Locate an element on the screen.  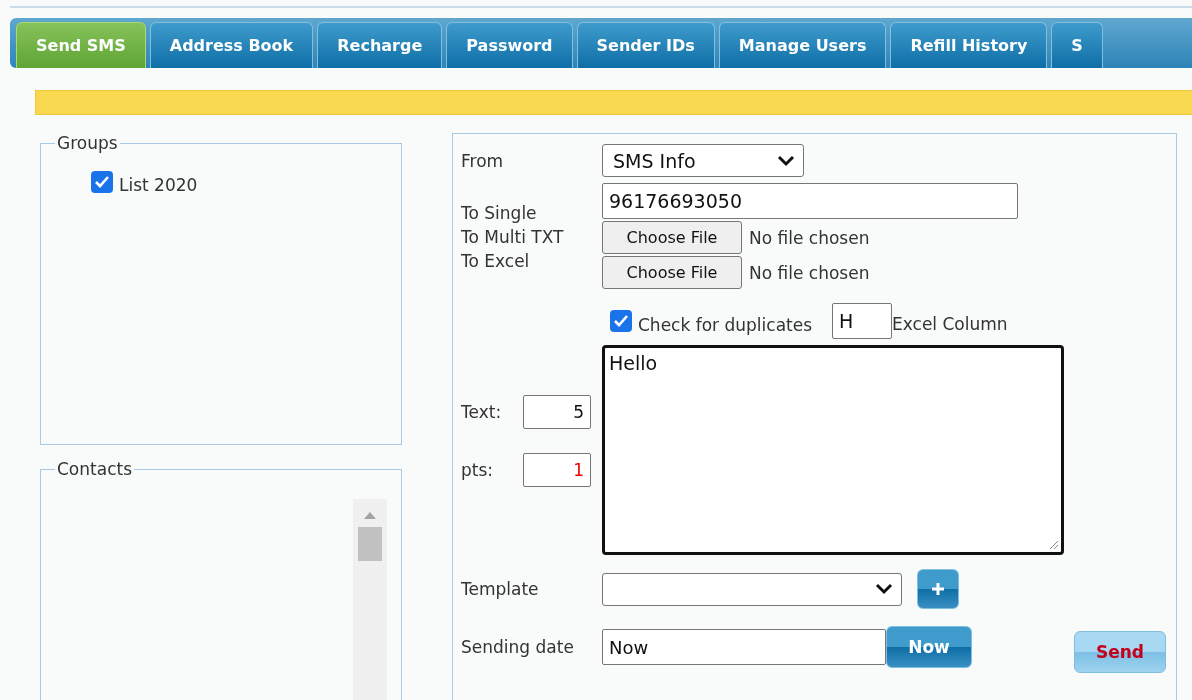
tab: Refill History is located at coordinates (969, 45).